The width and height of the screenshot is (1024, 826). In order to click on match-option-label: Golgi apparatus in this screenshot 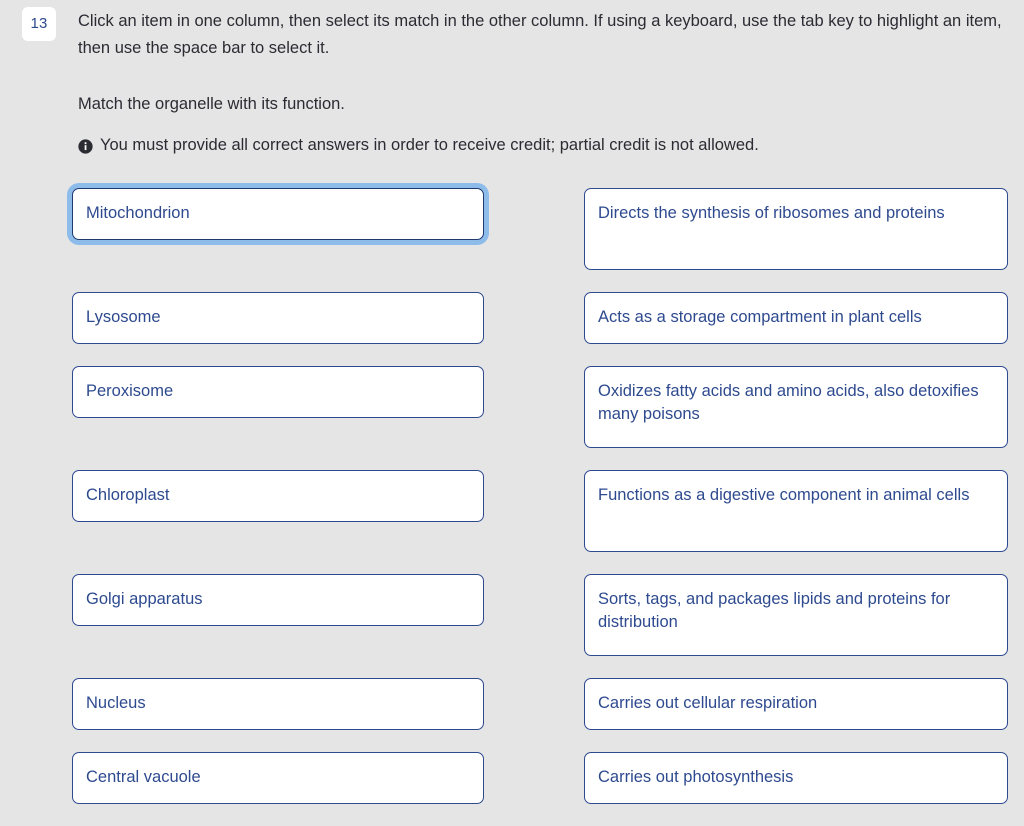, I will do `click(144, 599)`.